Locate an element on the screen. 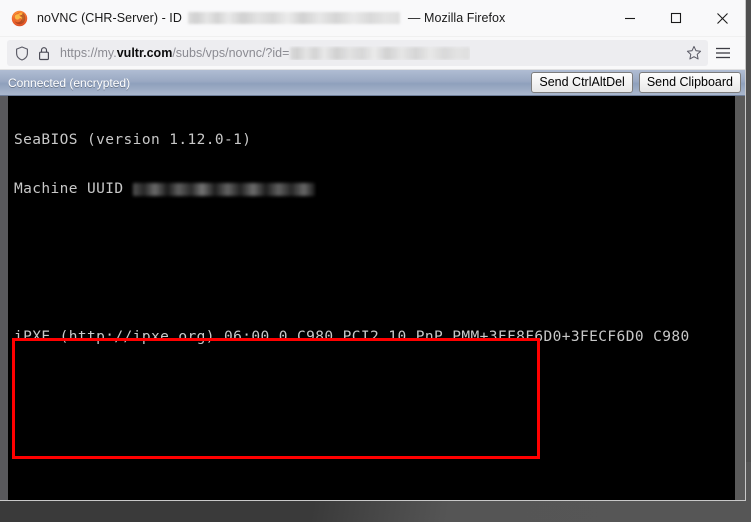  close-button is located at coordinates (722, 18).